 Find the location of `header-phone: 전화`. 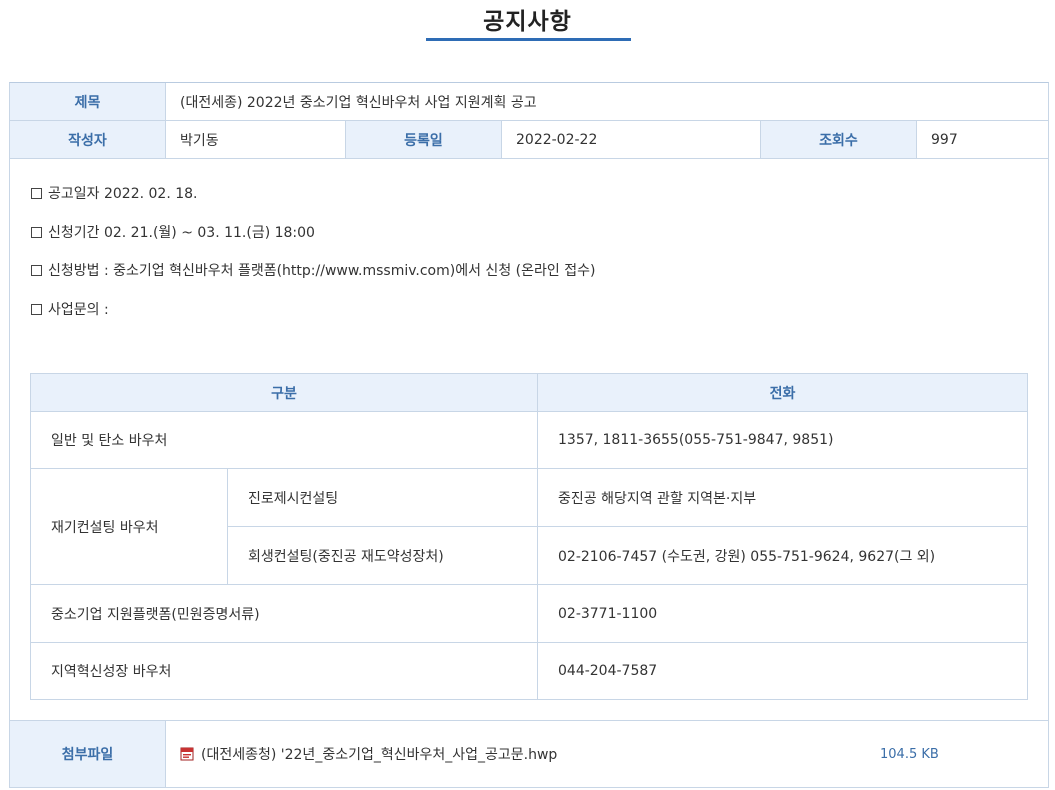

header-phone: 전화 is located at coordinates (782, 393).